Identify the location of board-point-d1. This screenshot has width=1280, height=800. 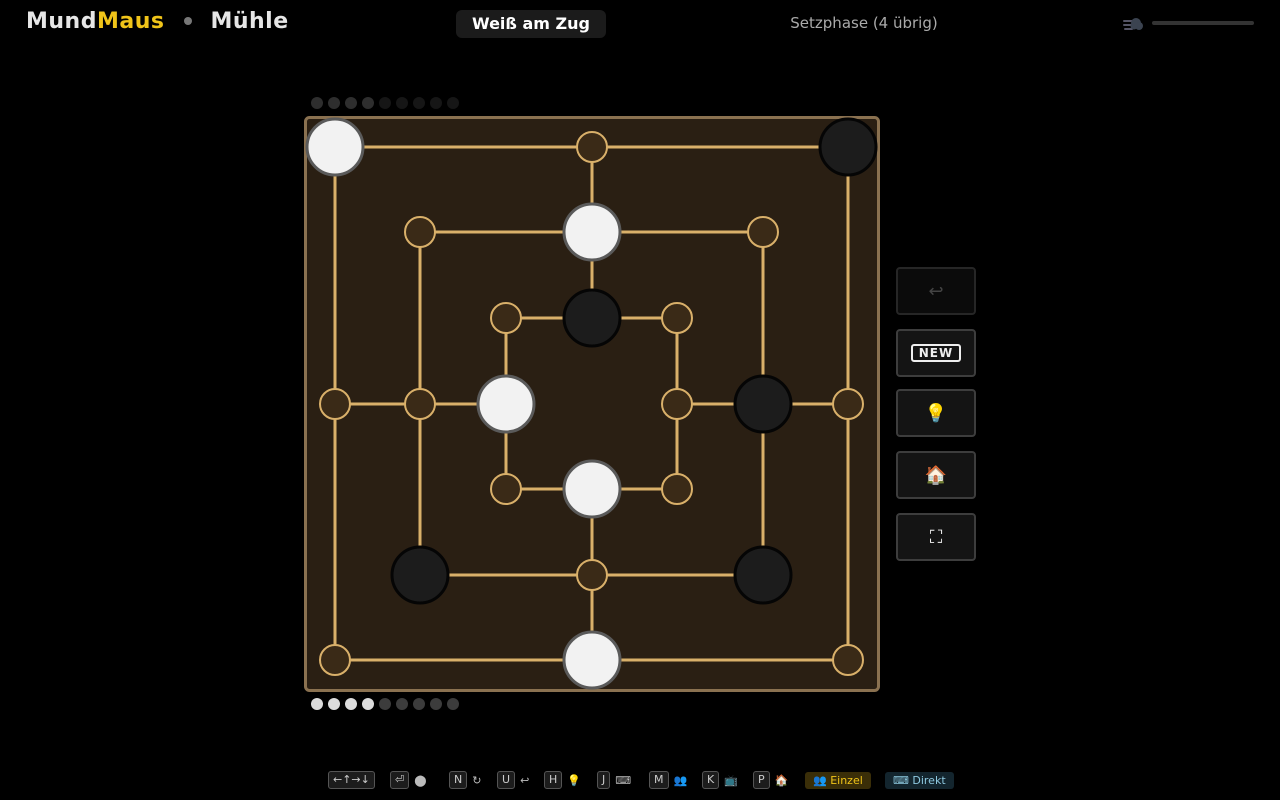
(592, 147).